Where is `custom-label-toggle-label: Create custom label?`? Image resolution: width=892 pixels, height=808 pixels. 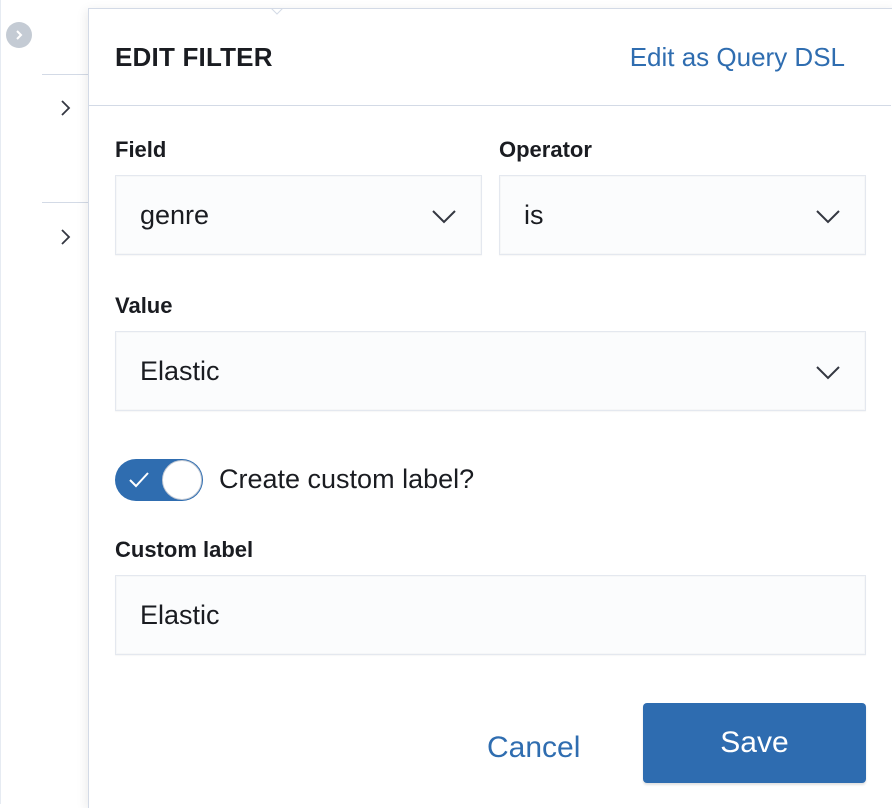
custom-label-toggle-label: Create custom label? is located at coordinates (346, 479).